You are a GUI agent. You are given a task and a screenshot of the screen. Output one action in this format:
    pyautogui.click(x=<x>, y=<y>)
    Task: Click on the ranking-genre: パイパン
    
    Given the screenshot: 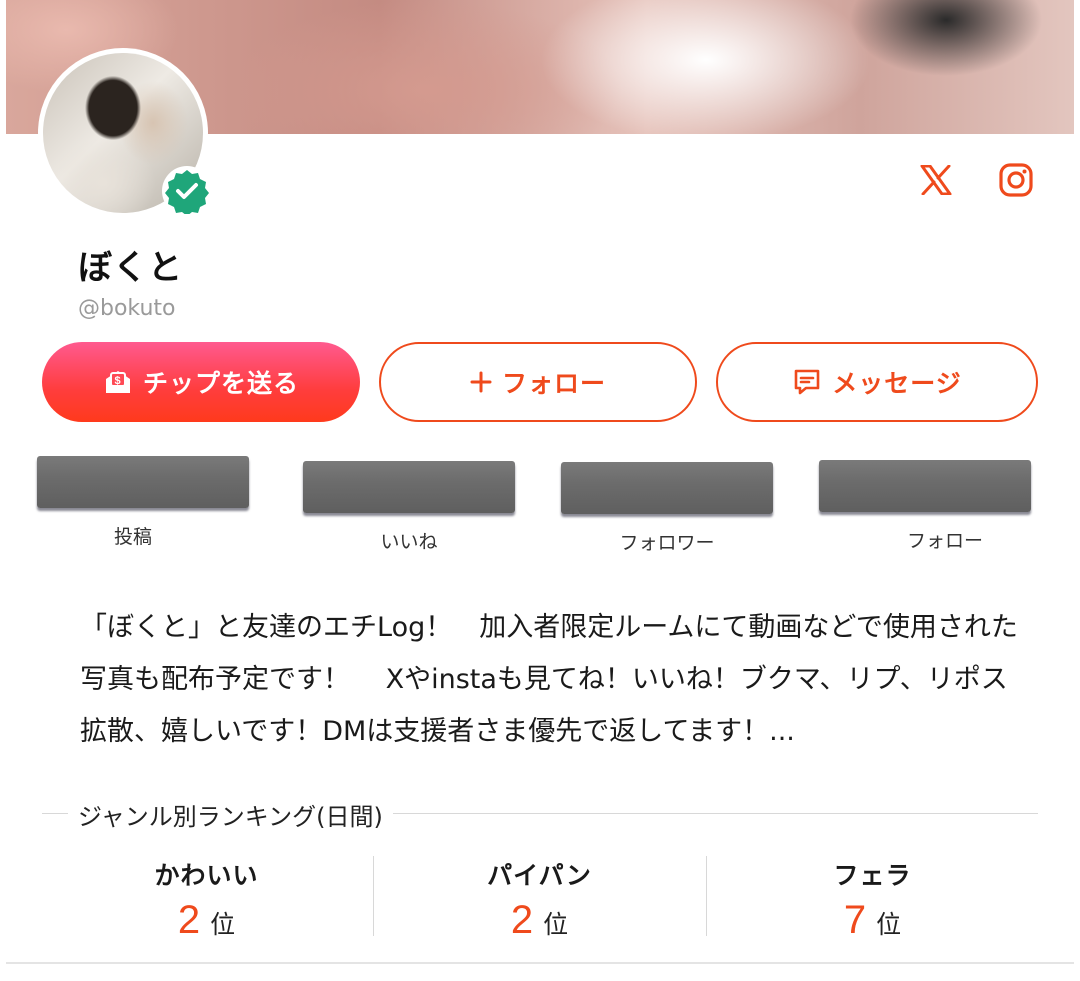 What is the action you would take?
    pyautogui.click(x=539, y=875)
    